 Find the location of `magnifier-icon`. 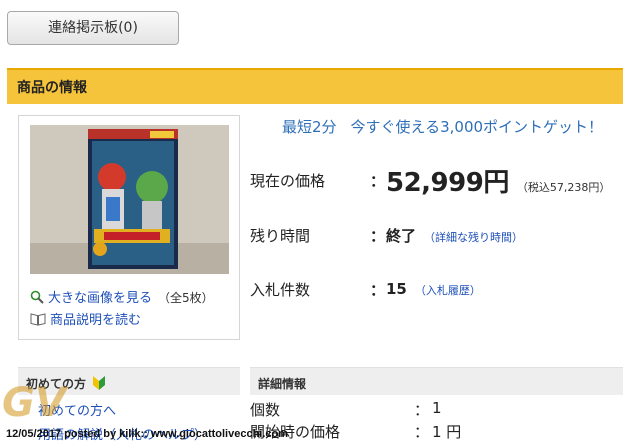

magnifier-icon is located at coordinates (37, 299).